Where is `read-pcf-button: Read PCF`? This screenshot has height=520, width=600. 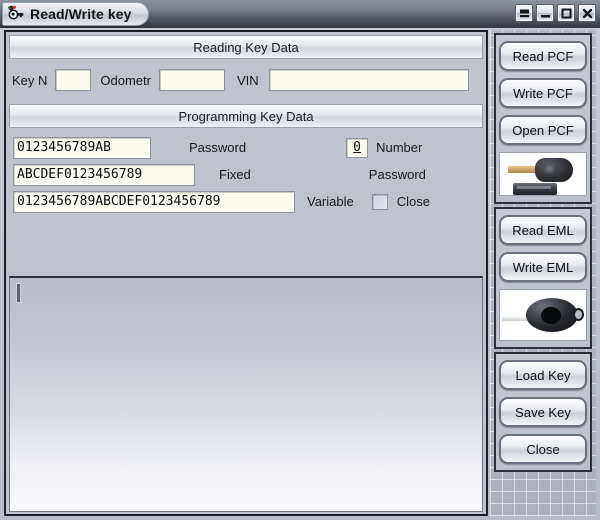
read-pcf-button: Read PCF is located at coordinates (543, 56).